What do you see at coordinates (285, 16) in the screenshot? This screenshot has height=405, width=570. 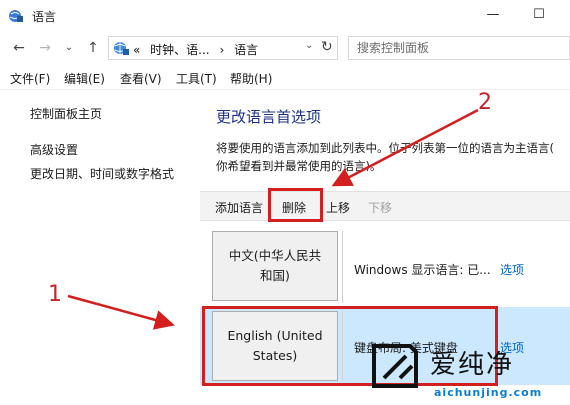 I see `title-bar: 语言 — ☐` at bounding box center [285, 16].